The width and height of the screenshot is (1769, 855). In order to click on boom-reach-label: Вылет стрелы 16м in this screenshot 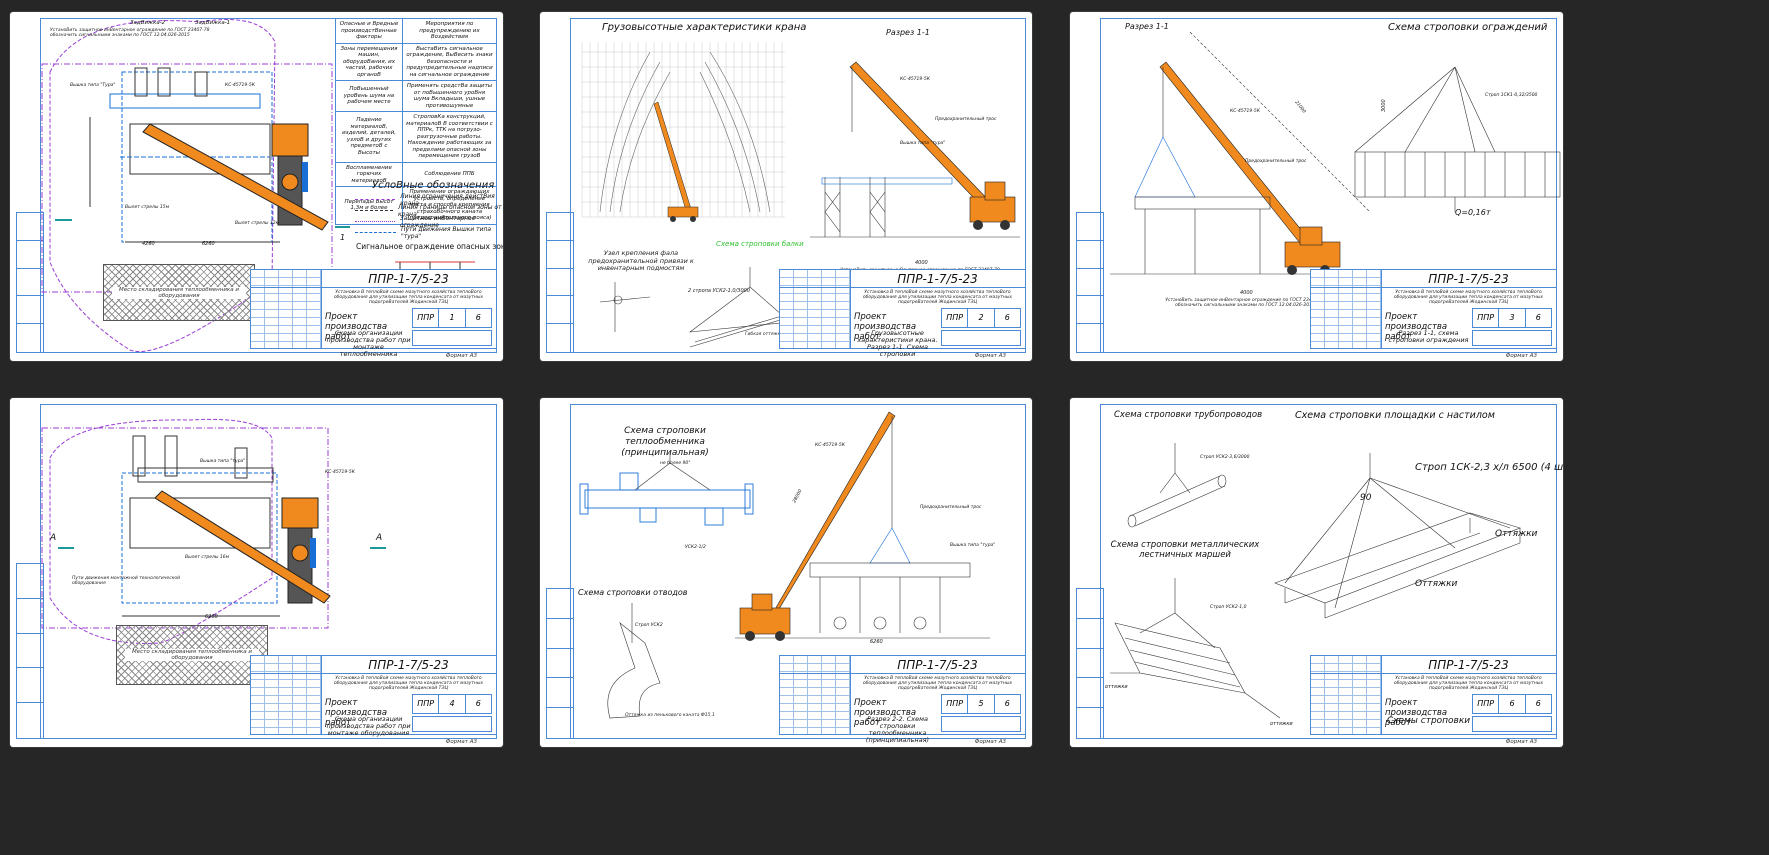, I will do `click(207, 557)`.